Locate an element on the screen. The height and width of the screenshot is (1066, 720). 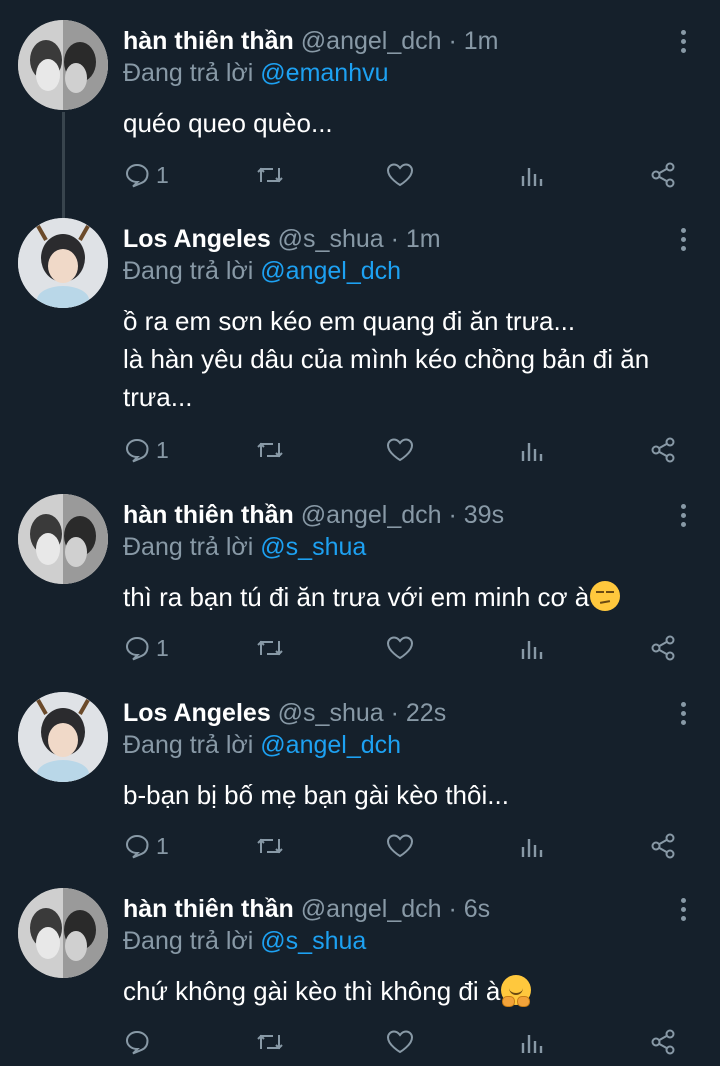
reply-count: 1 is located at coordinates (162, 648).